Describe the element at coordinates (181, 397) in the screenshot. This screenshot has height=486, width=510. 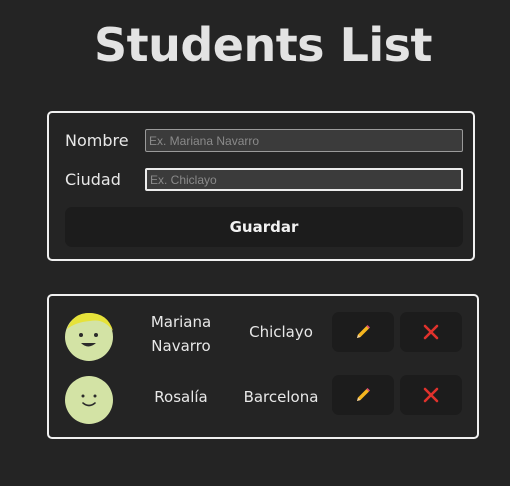
I see `student-name: Rosalía` at that location.